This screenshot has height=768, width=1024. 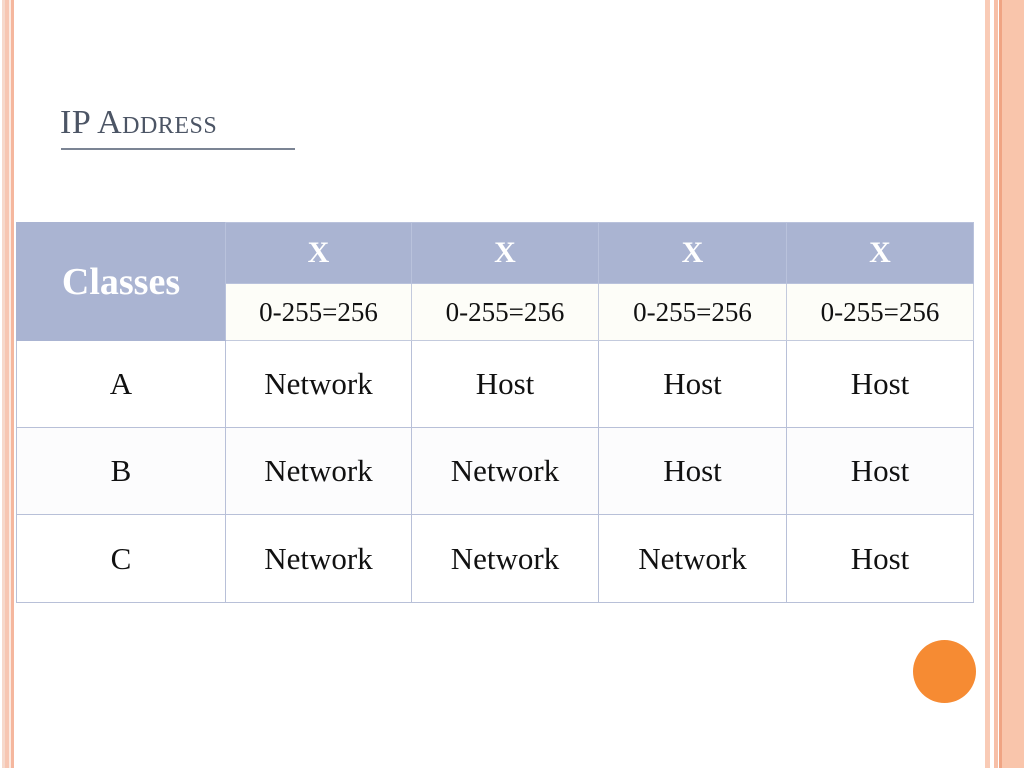 I want to click on row-c-octet-2: Network, so click(x=505, y=558).